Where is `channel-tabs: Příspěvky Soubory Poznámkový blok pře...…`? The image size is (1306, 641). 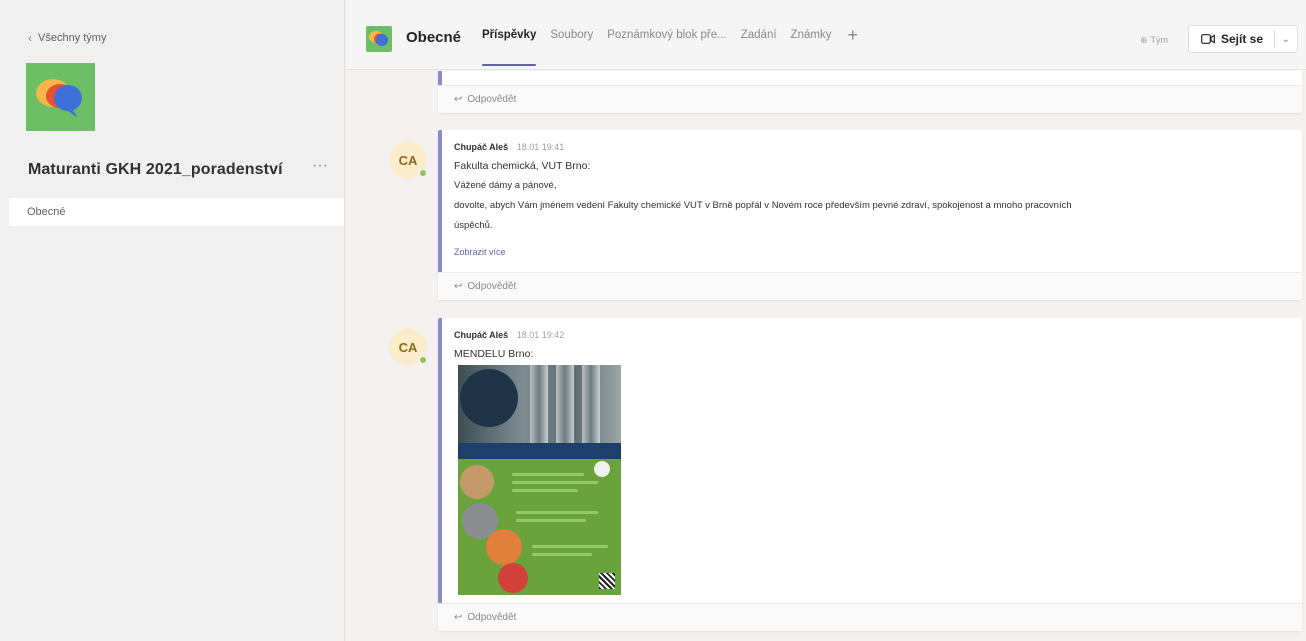
channel-tabs: Příspěvky Soubory Poznámkový blok pře...… is located at coordinates (670, 35).